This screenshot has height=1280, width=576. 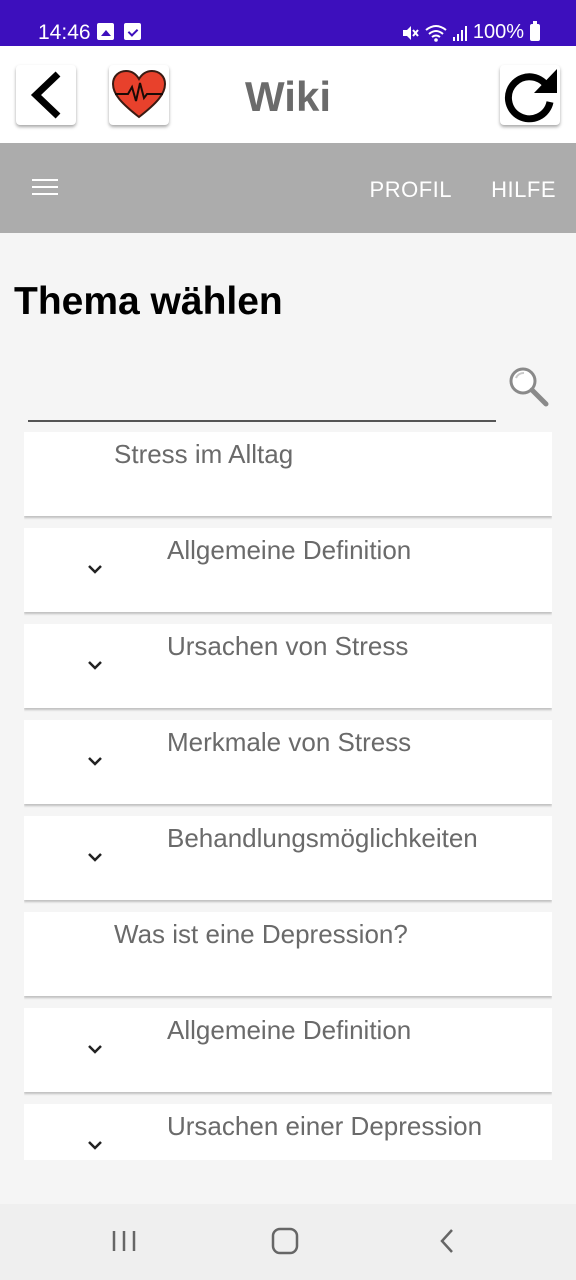 I want to click on search-icon, so click(x=528, y=386).